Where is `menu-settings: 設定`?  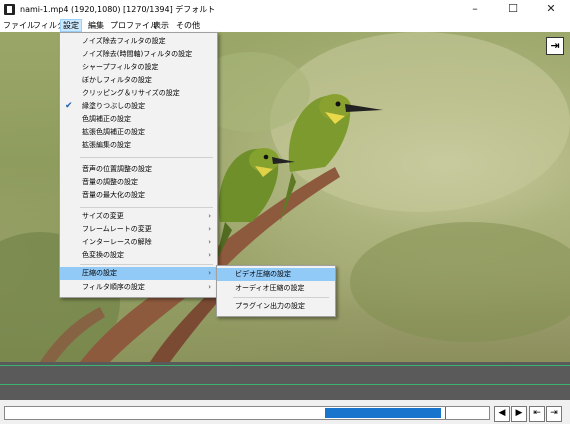 menu-settings: 設定 is located at coordinates (71, 25).